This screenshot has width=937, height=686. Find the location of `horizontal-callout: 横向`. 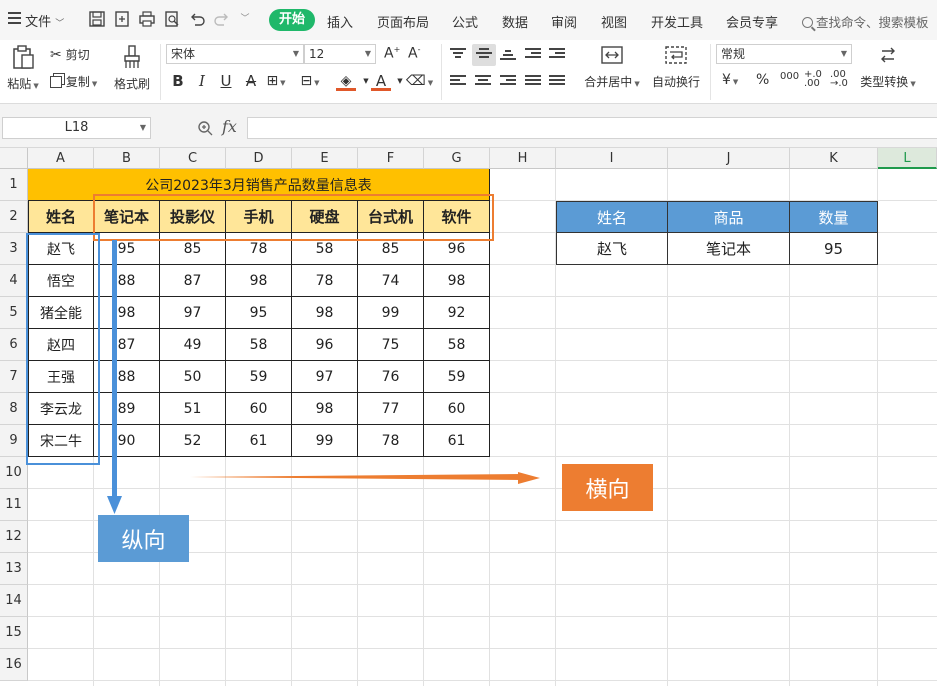

horizontal-callout: 横向 is located at coordinates (607, 487).